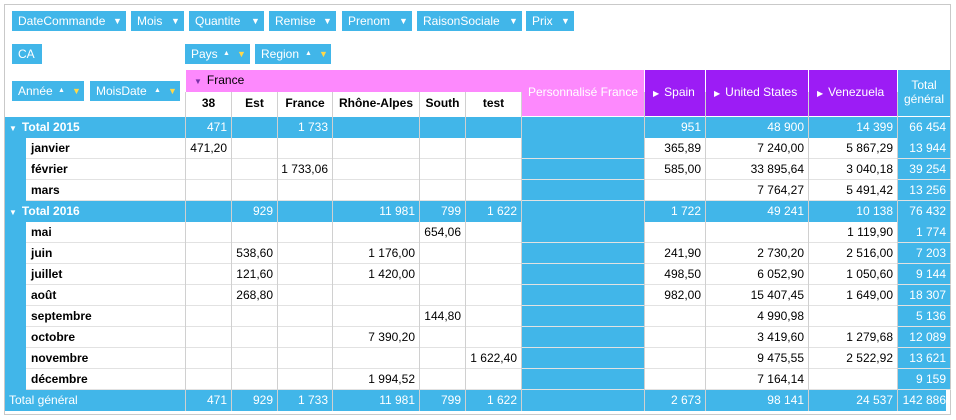 The height and width of the screenshot is (420, 956). I want to click on france-group-header: ▼ France, so click(354, 81).